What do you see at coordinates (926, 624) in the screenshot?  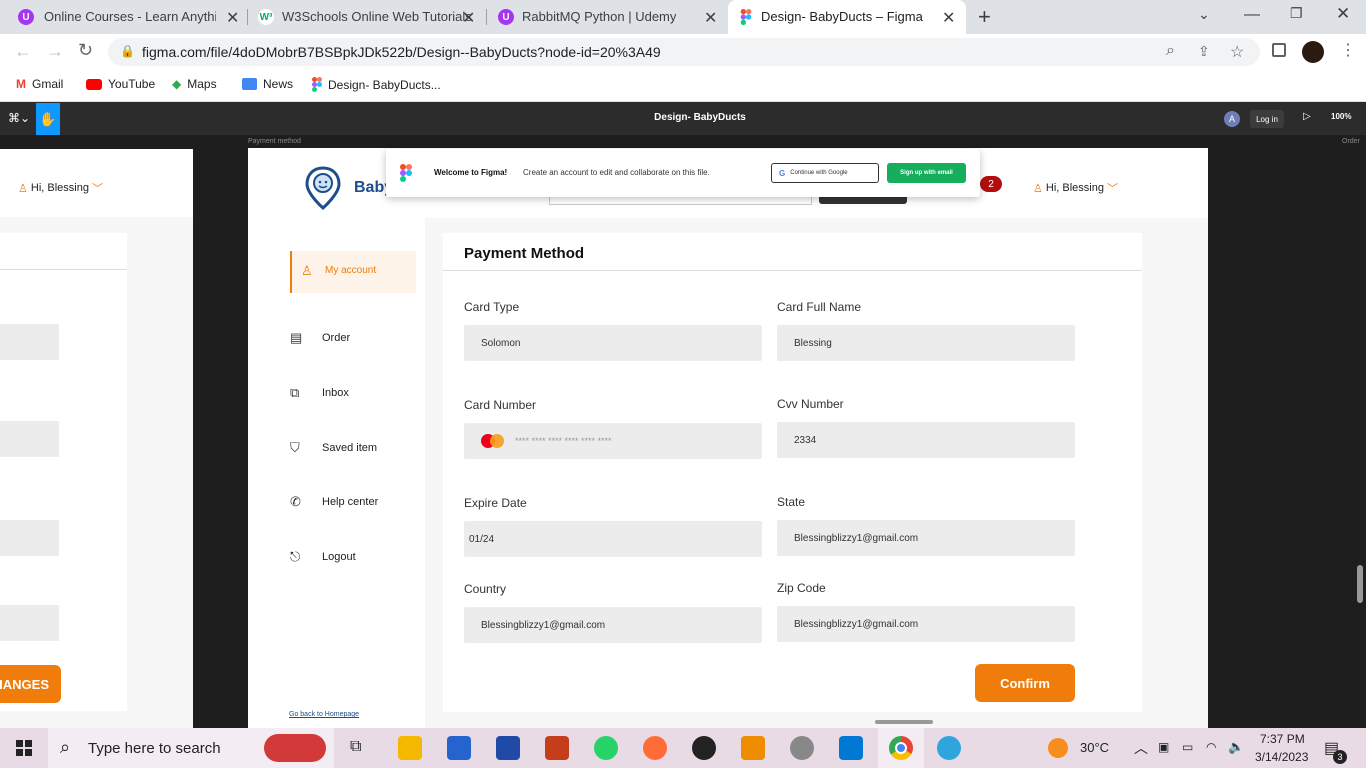 I see `zip-field: Blessingblizzy1@gmail.com` at bounding box center [926, 624].